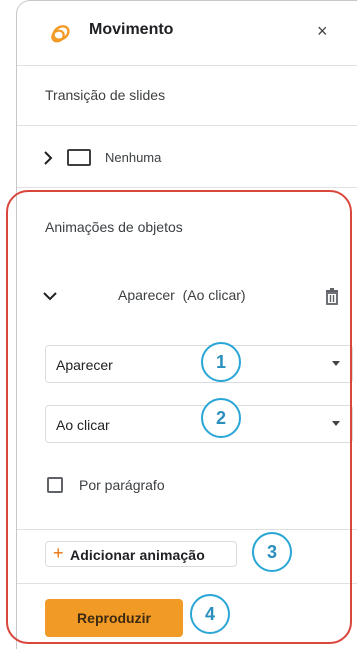  What do you see at coordinates (199, 424) in the screenshot?
I see `trigger-dropdown: Ao clicar` at bounding box center [199, 424].